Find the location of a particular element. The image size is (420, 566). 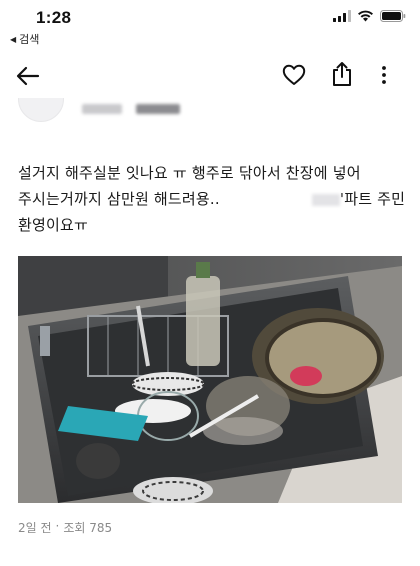

like-button is located at coordinates (294, 75).